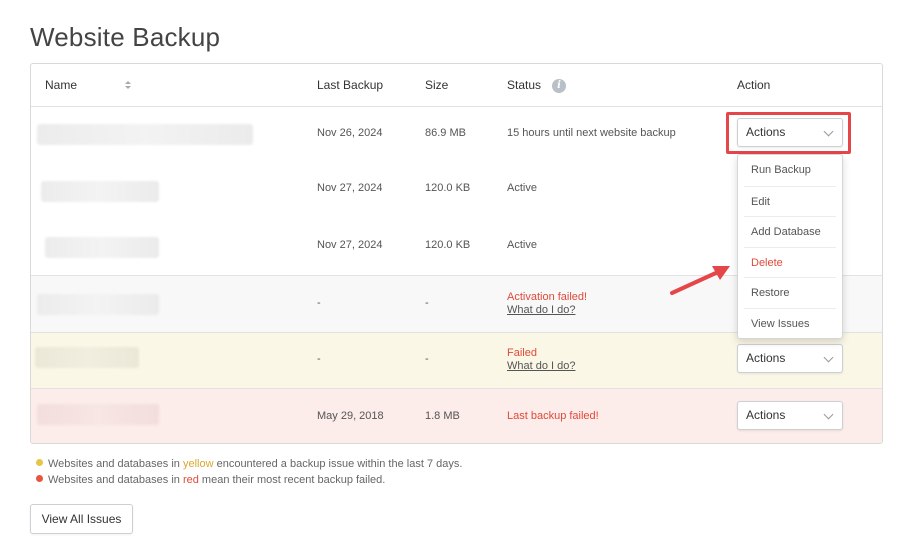 Image resolution: width=910 pixels, height=560 pixels. Describe the element at coordinates (442, 416) in the screenshot. I see `size-cell: 1.8 MB` at that location.